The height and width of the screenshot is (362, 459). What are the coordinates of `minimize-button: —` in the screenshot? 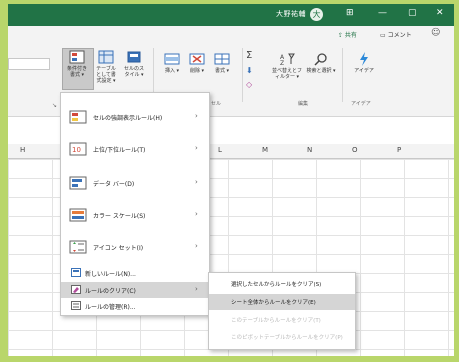 It's located at (382, 13).